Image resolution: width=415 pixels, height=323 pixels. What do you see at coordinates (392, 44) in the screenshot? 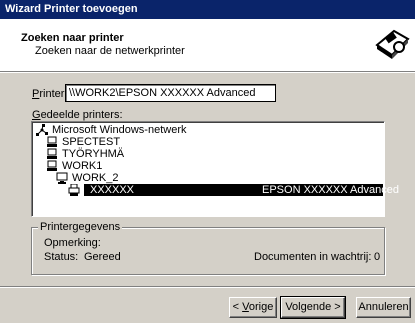
I see `printer-magnifier-icon` at bounding box center [392, 44].